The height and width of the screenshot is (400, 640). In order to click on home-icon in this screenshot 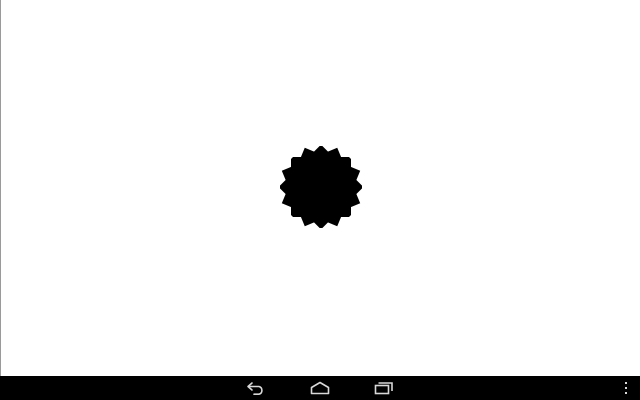, I will do `click(320, 388)`.